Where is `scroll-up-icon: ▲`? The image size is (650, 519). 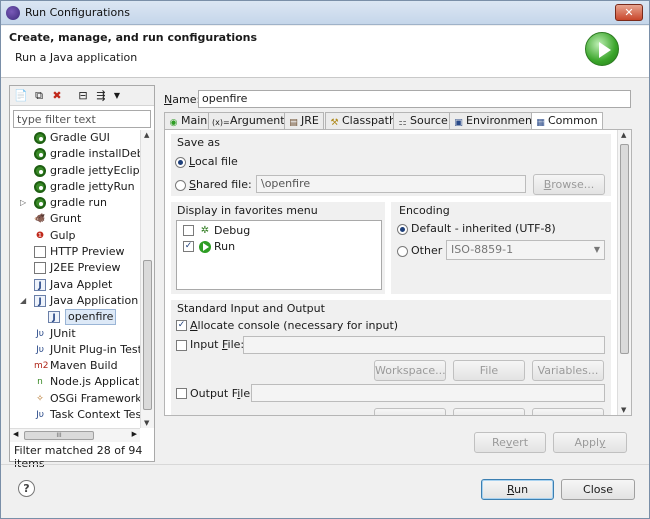
scroll-up-icon: ▲ is located at coordinates (148, 135).